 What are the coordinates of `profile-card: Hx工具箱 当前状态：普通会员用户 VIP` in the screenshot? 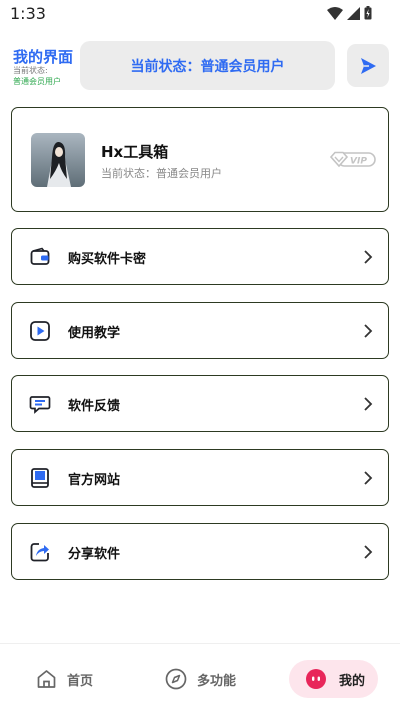 It's located at (200, 159).